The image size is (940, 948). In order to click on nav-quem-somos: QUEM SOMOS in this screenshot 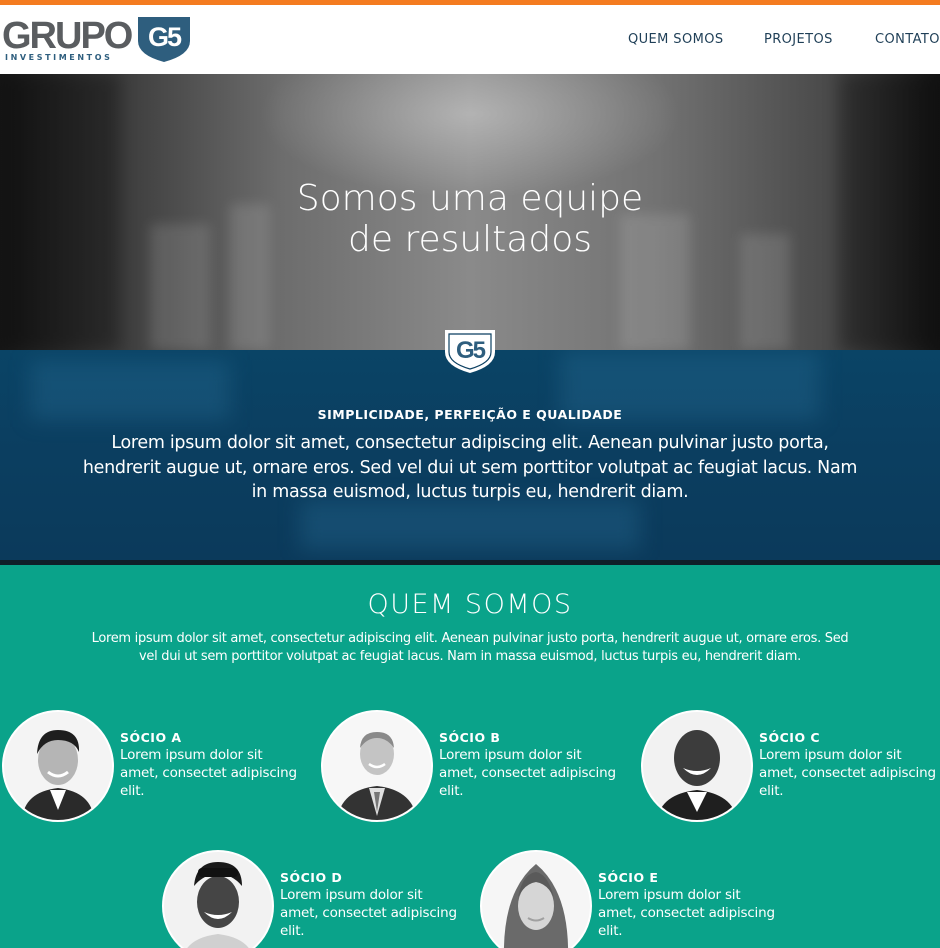, I will do `click(676, 42)`.